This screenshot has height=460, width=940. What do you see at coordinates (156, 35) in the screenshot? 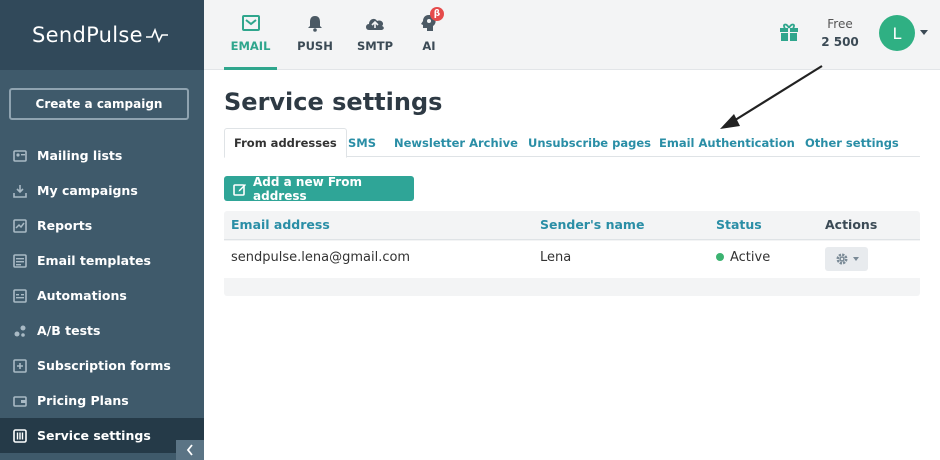
I see `pulse-logo-icon` at bounding box center [156, 35].